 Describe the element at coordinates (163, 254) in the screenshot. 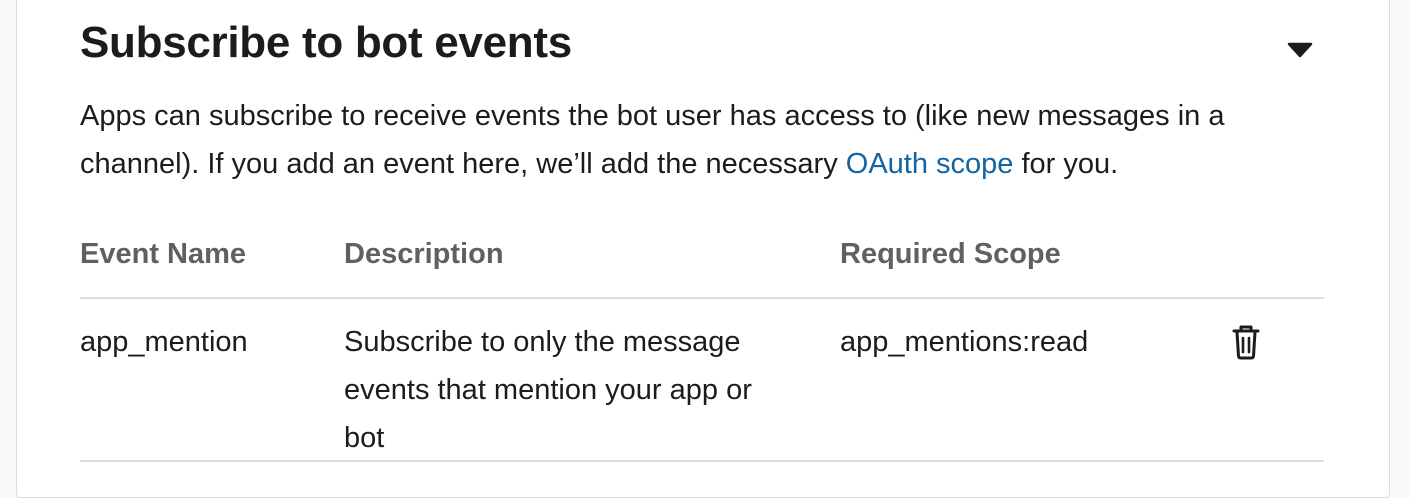

I see `column-header-event-name: Event Name` at that location.